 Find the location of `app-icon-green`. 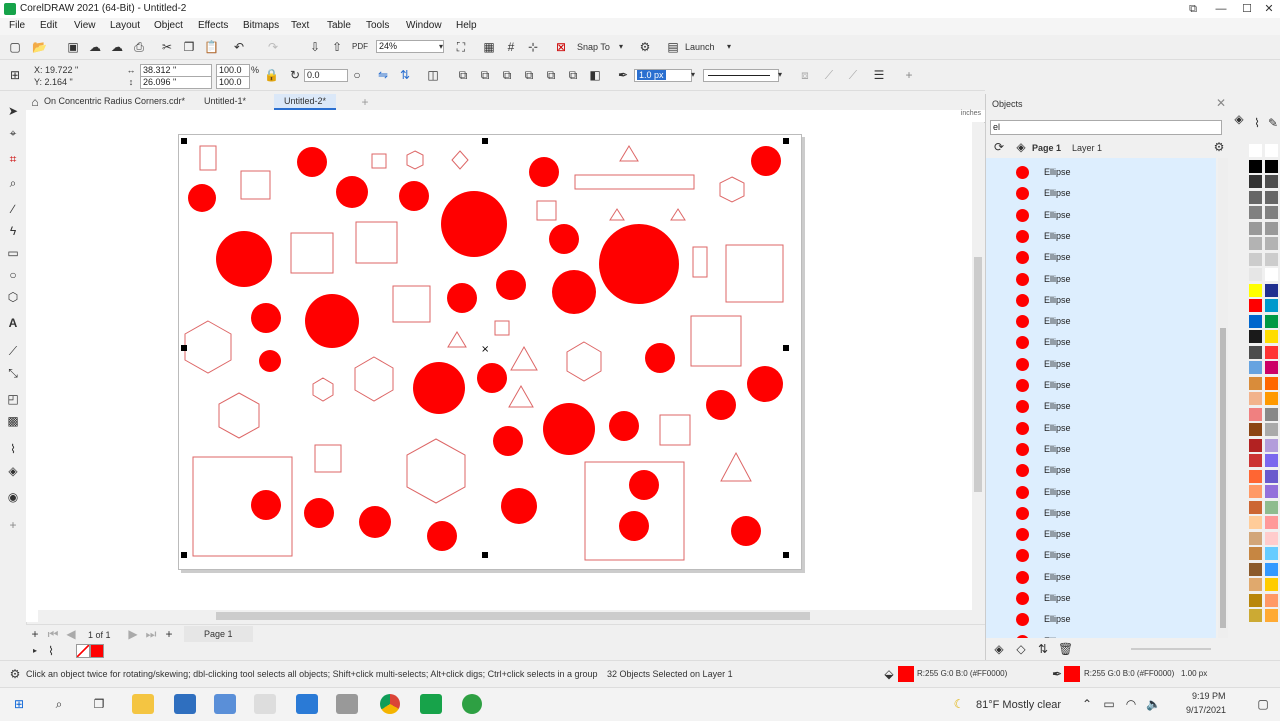

app-icon-green is located at coordinates (472, 704).